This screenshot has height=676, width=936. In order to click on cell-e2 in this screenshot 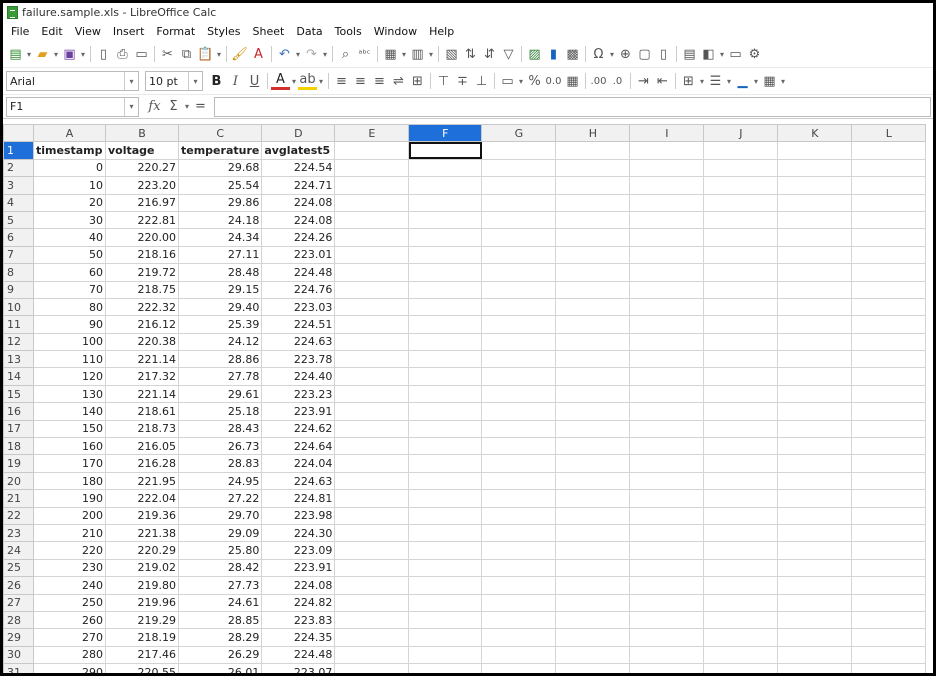, I will do `click(372, 168)`.